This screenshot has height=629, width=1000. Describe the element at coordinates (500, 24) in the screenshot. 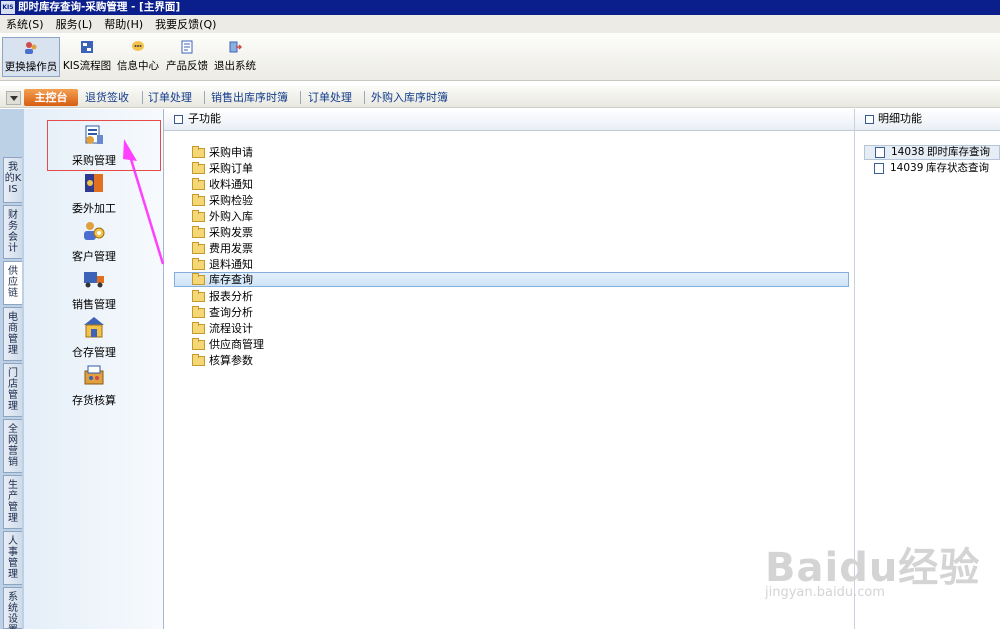

I see `menu-bar: 系统(S) 服务(L) 帮助(H) 我要反馈(Q)` at that location.